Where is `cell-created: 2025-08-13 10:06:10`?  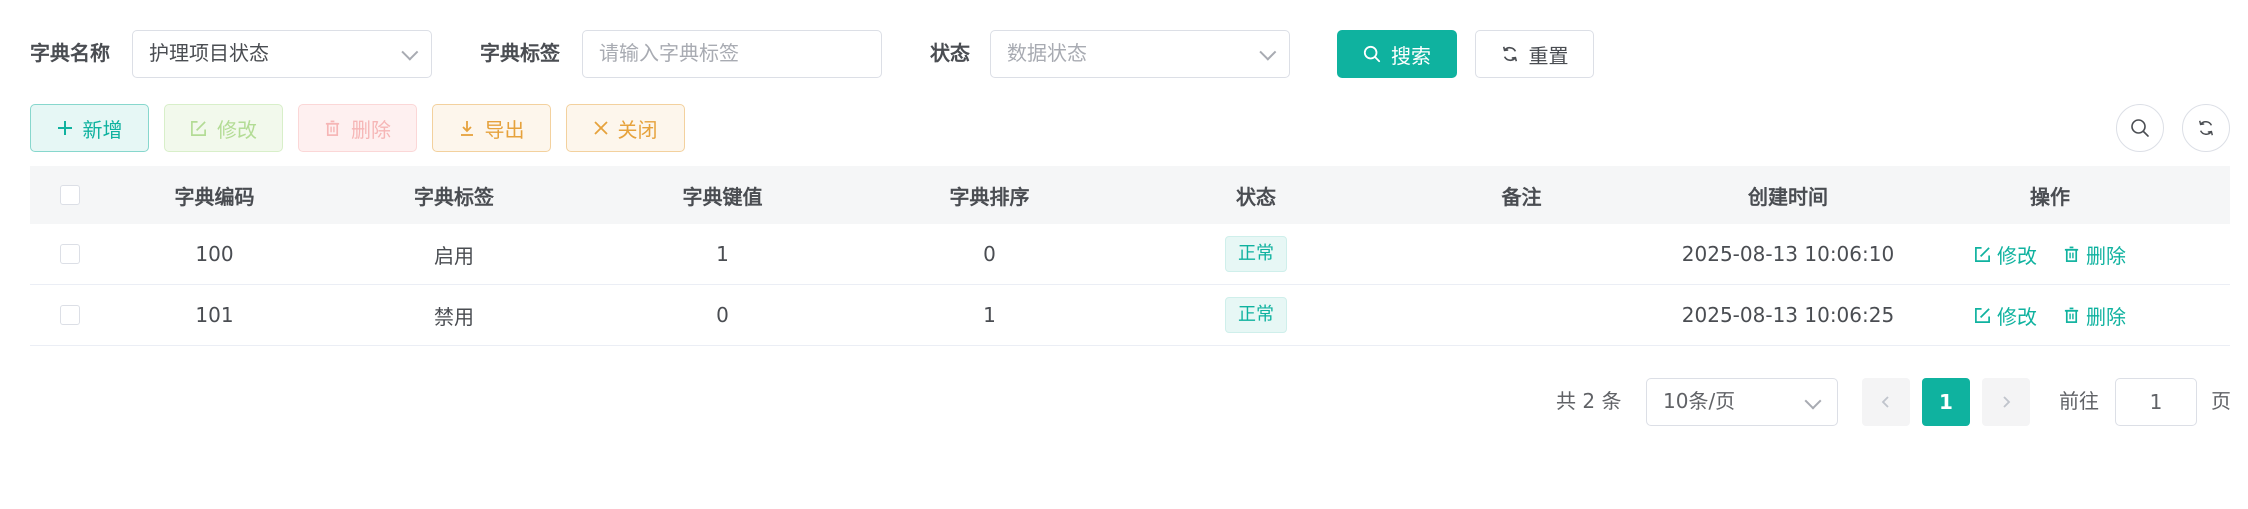
cell-created: 2025-08-13 10:06:10 is located at coordinates (1788, 254).